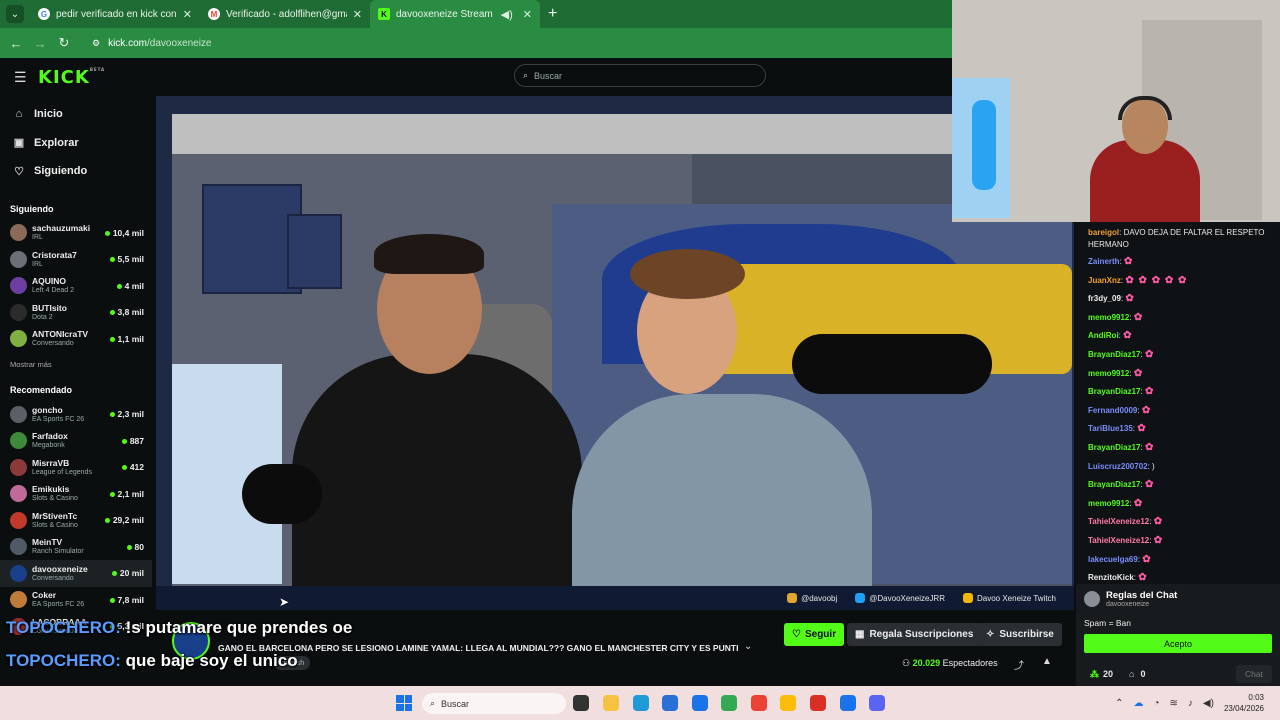  What do you see at coordinates (729, 703) in the screenshot?
I see `chrome-icon` at bounding box center [729, 703].